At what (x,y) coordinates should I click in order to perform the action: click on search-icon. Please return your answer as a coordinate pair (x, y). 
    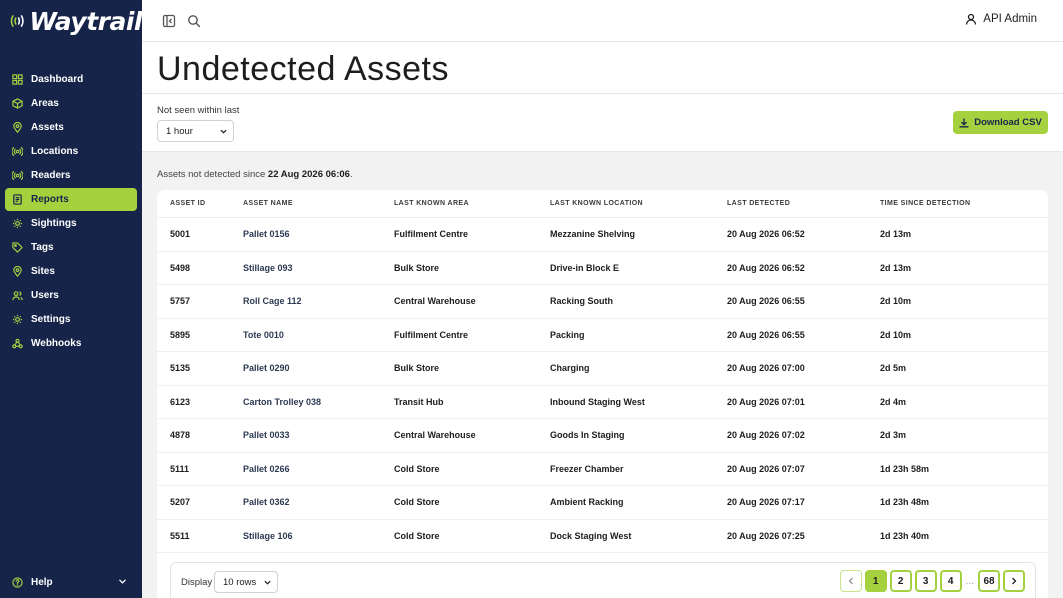
    Looking at the image, I should click on (194, 21).